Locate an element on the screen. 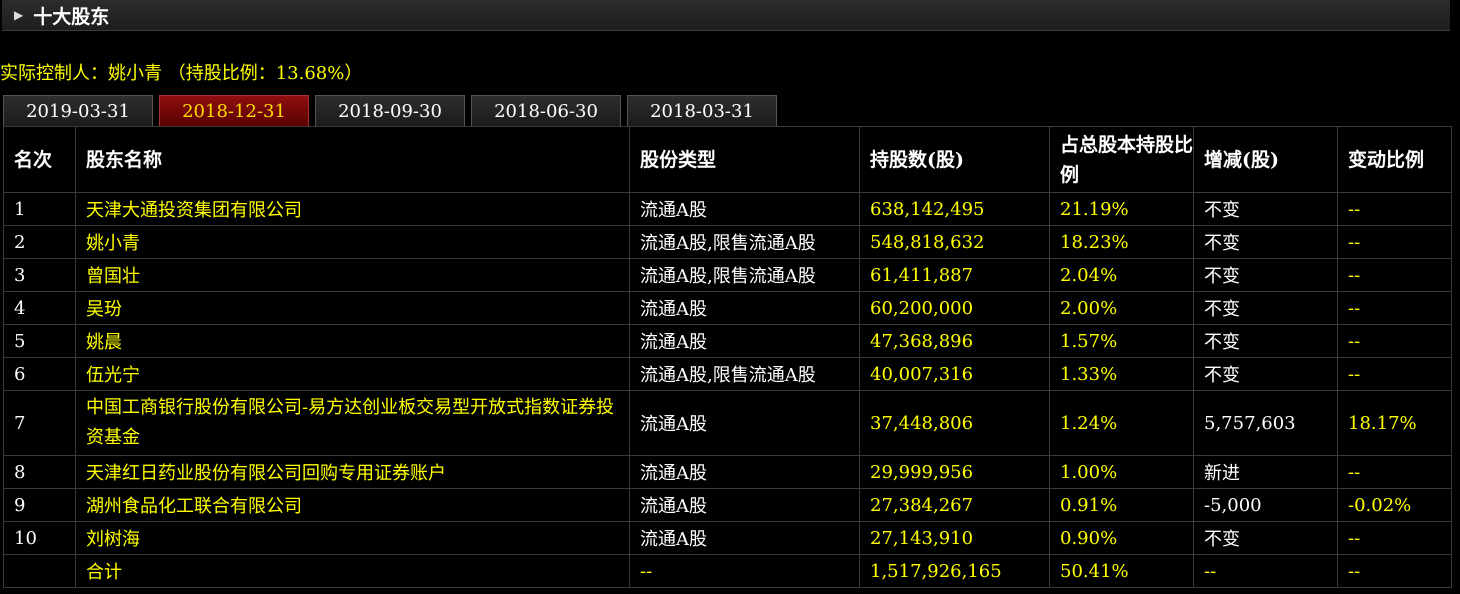 Image resolution: width=1460 pixels, height=594 pixels. col-header-rank: 名次 is located at coordinates (39, 159).